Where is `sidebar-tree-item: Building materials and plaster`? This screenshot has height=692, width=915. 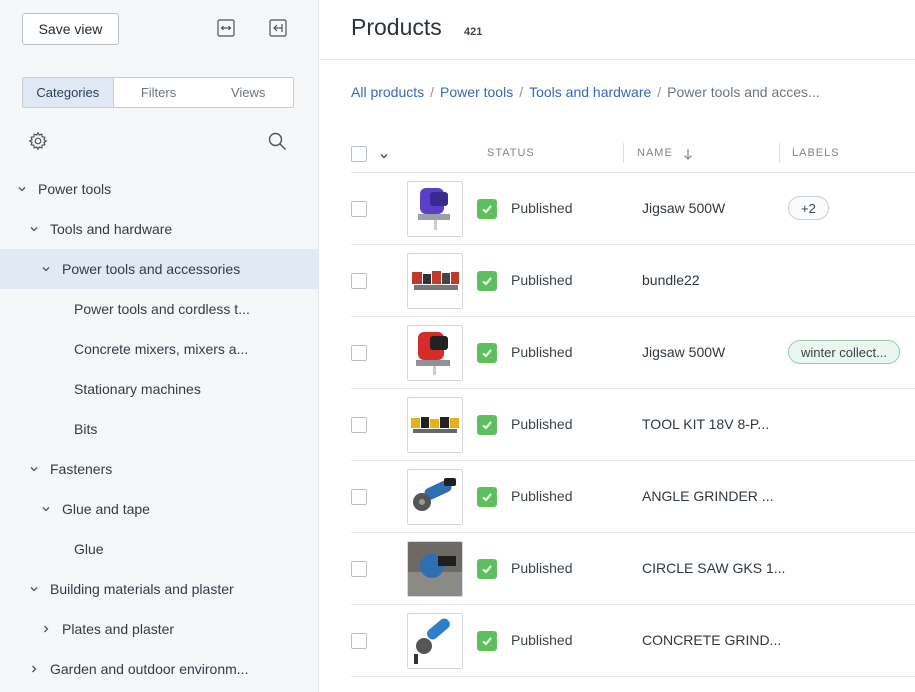
sidebar-tree-item: Building materials and plaster is located at coordinates (159, 589).